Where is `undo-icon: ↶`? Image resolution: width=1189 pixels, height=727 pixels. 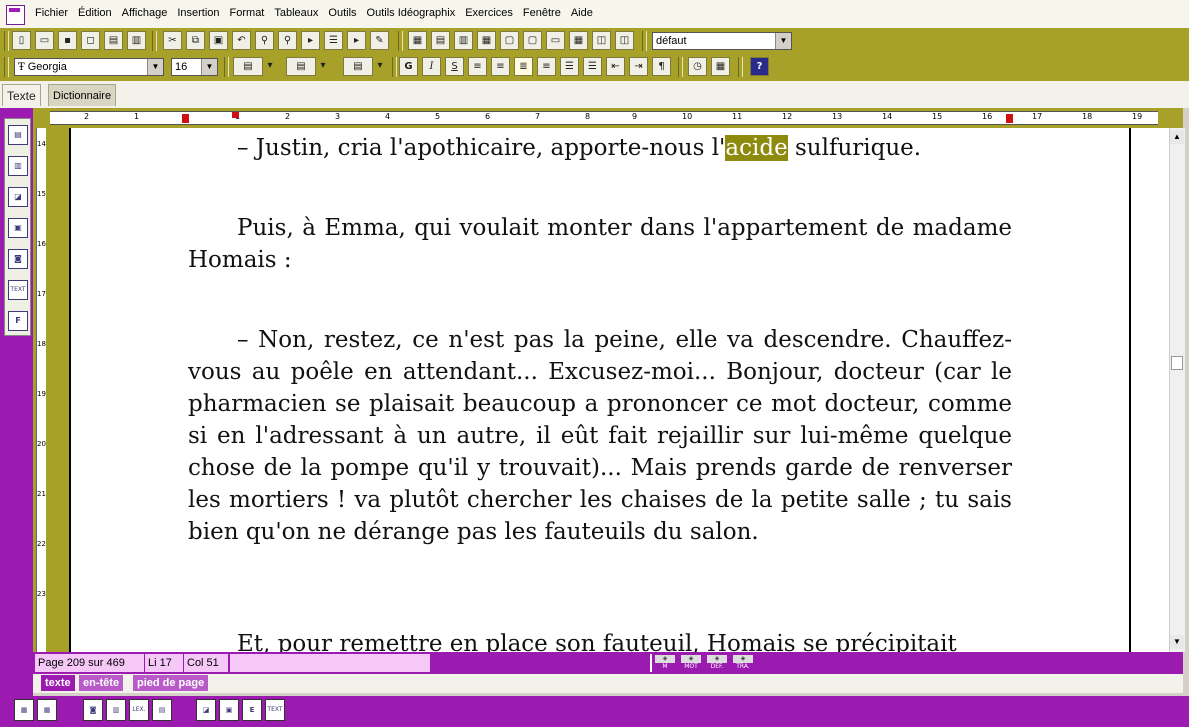
undo-icon: ↶ is located at coordinates (241, 40).